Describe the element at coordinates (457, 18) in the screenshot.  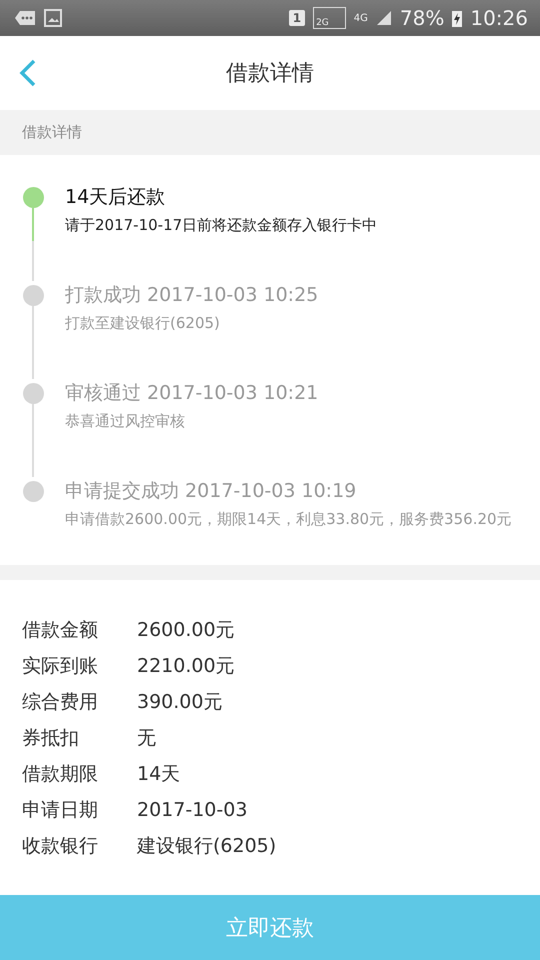
I see `battery-icon` at that location.